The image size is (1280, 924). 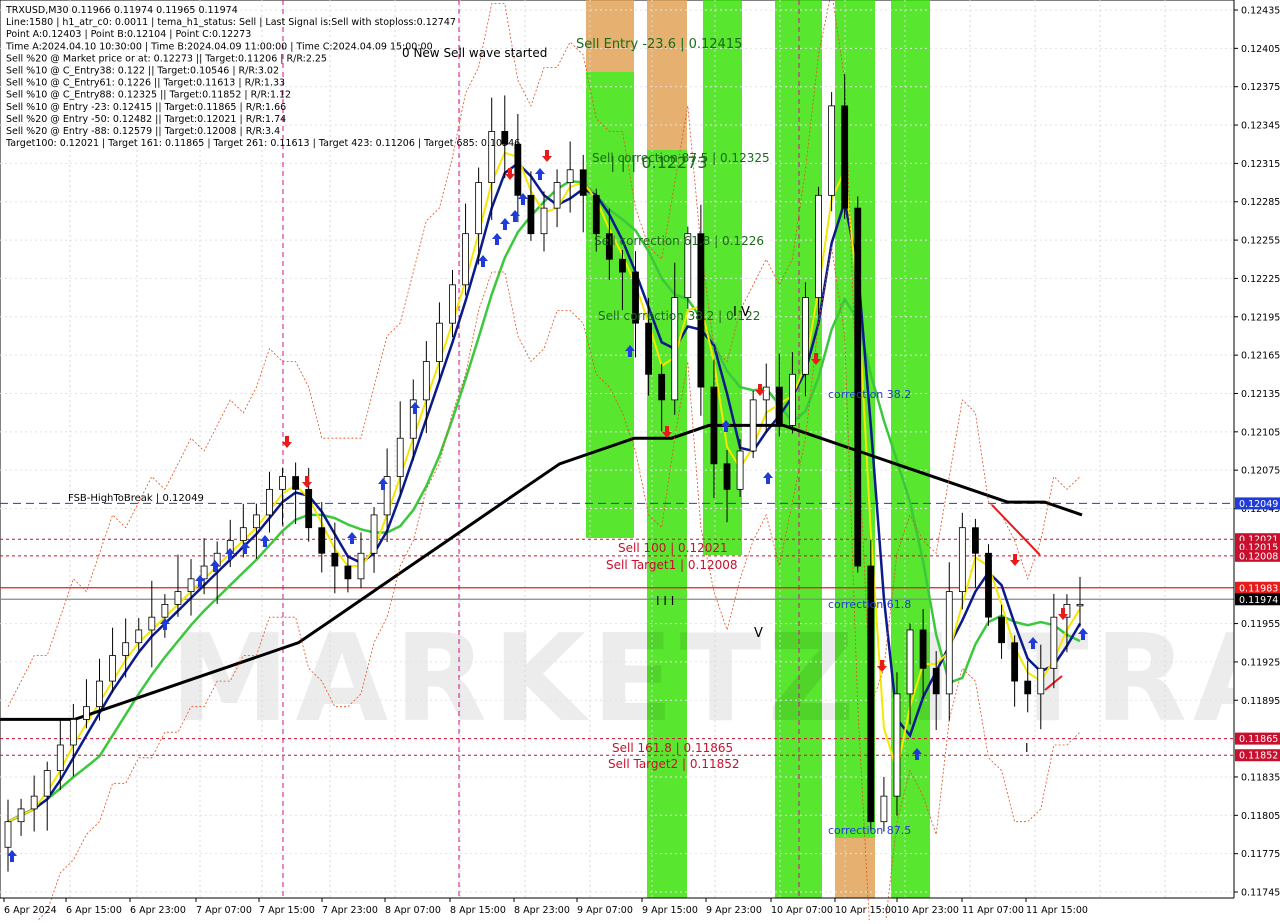 I want to click on watermark-text: MARKETZ I TRADE, so click(x=725, y=679).